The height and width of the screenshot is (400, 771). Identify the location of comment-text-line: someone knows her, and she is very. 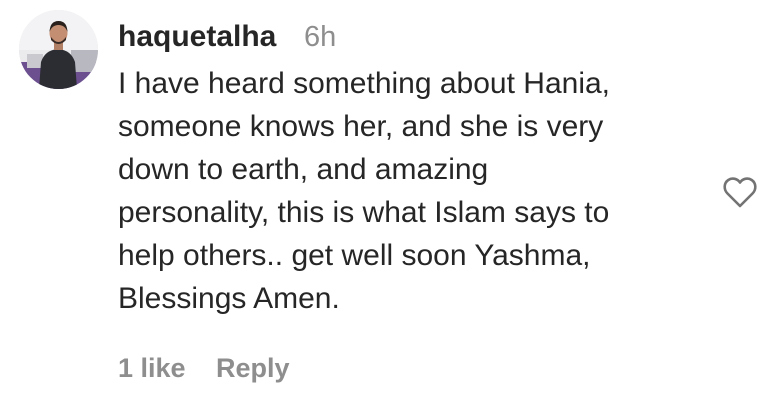
(361, 126).